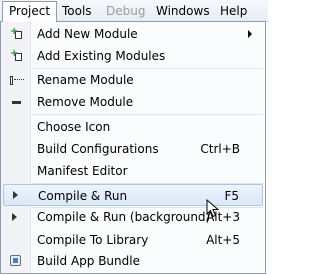  I want to click on menu-debug: Debug, so click(125, 11).